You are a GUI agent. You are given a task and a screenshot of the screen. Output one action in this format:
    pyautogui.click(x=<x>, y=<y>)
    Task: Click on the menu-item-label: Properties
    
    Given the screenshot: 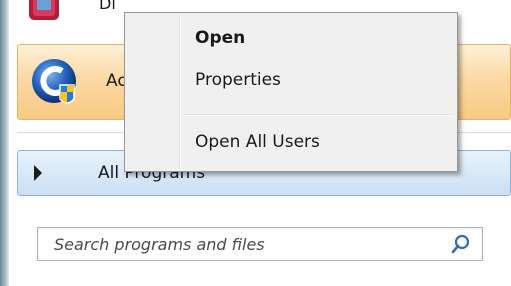 What is the action you would take?
    pyautogui.click(x=238, y=80)
    